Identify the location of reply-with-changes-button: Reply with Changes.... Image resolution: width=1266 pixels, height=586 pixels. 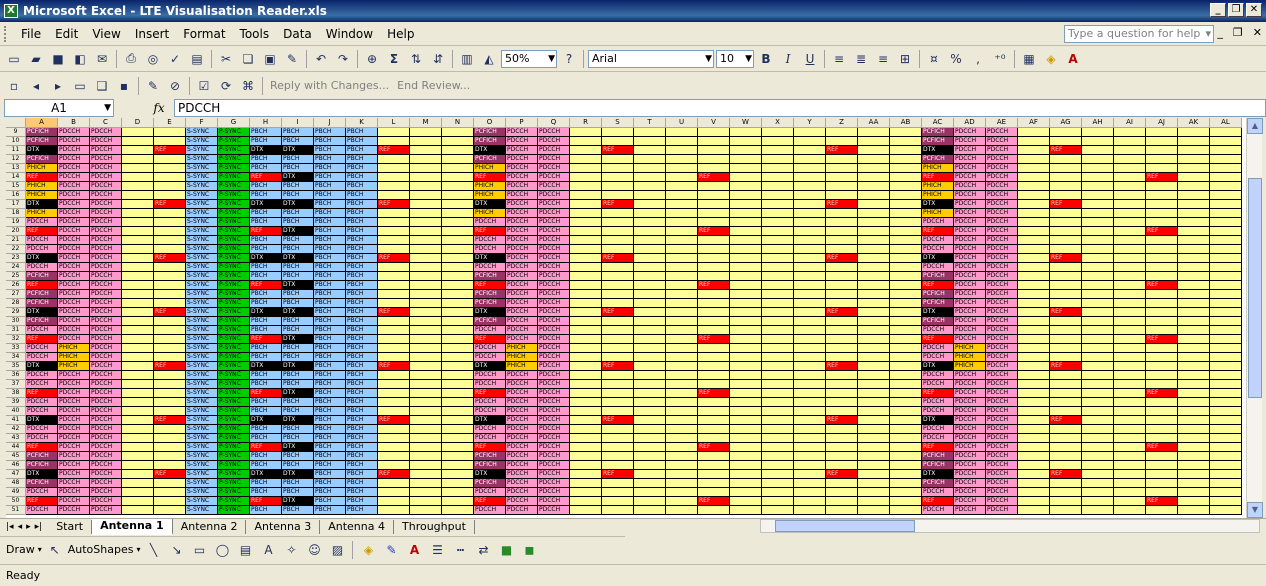
(329, 85).